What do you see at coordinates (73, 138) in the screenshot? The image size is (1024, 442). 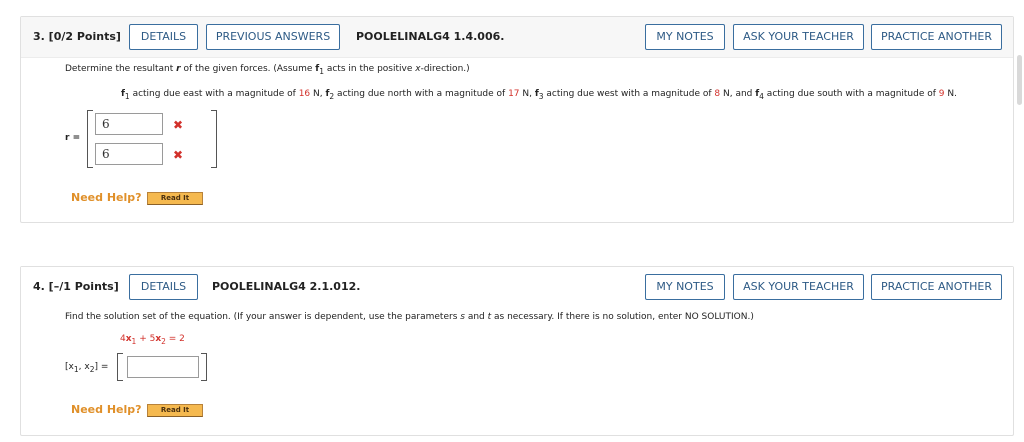 I see `resultant-label: r =` at bounding box center [73, 138].